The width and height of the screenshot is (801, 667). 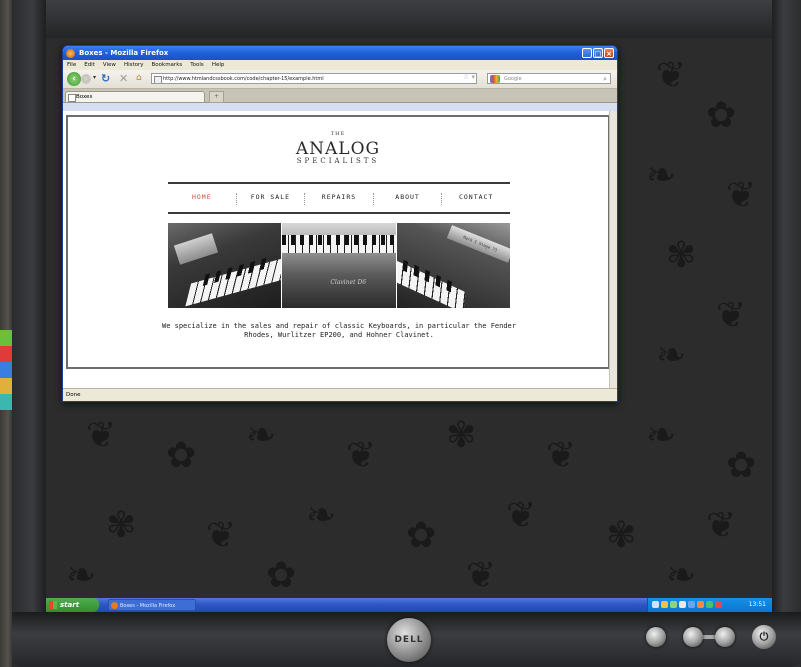 What do you see at coordinates (475, 199) in the screenshot?
I see `nav-contact: CONTACT` at bounding box center [475, 199].